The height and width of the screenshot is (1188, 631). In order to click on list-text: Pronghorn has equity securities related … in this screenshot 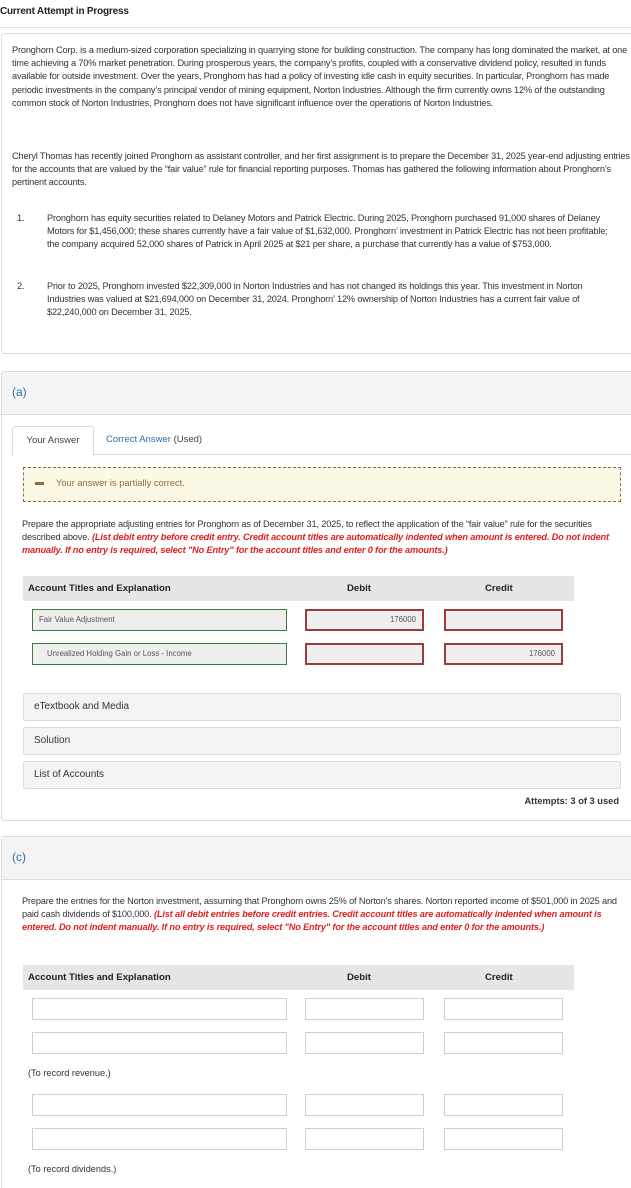, I will do `click(327, 231)`.